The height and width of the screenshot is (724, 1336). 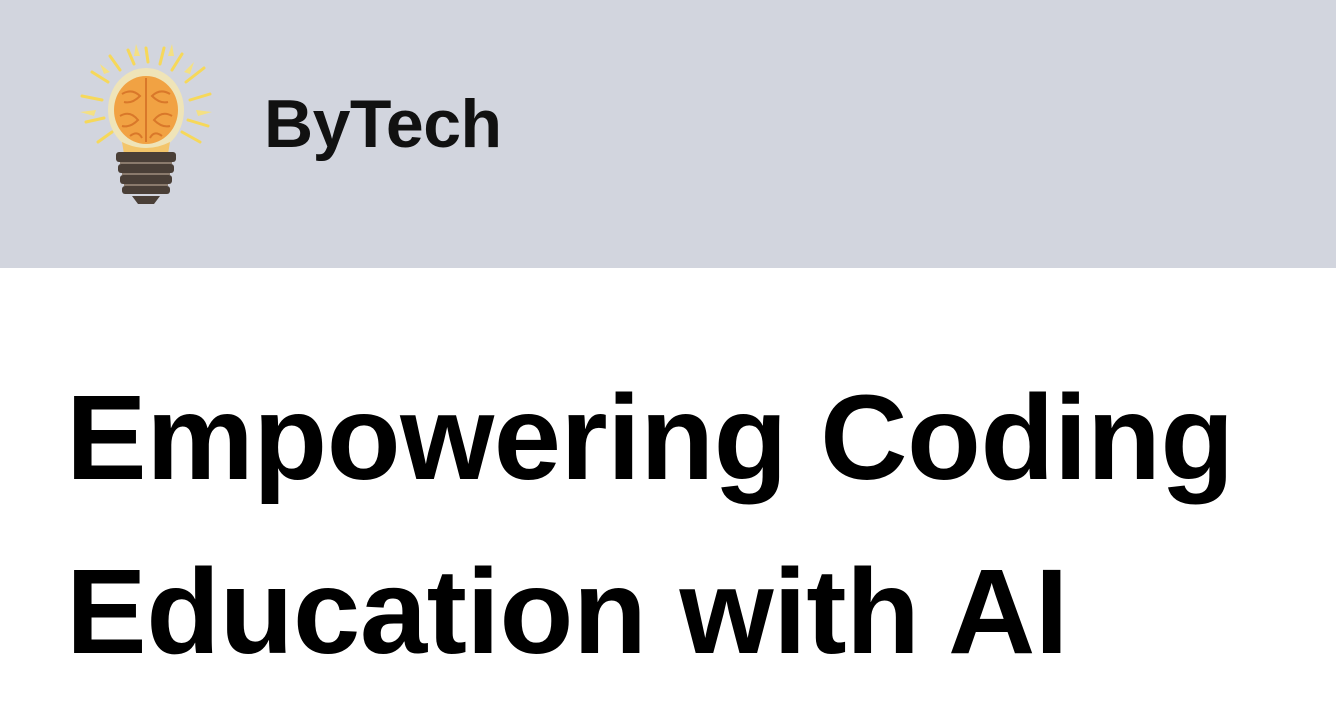 I want to click on brand-name: ByTech, so click(x=383, y=124).